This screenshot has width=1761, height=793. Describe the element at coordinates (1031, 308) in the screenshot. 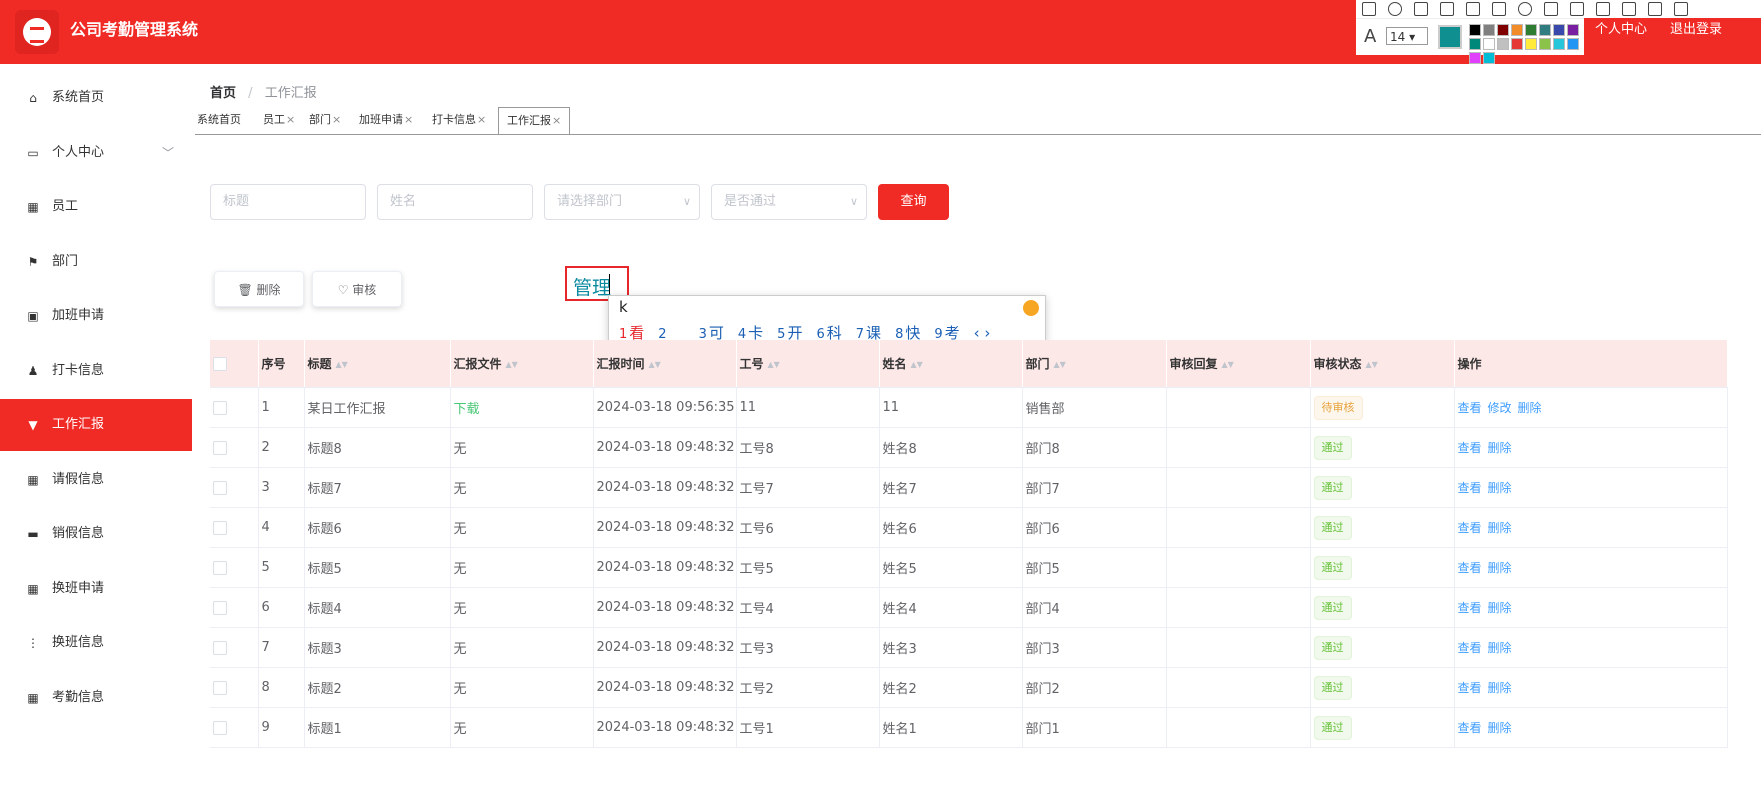

I see `emoji-icon` at that location.